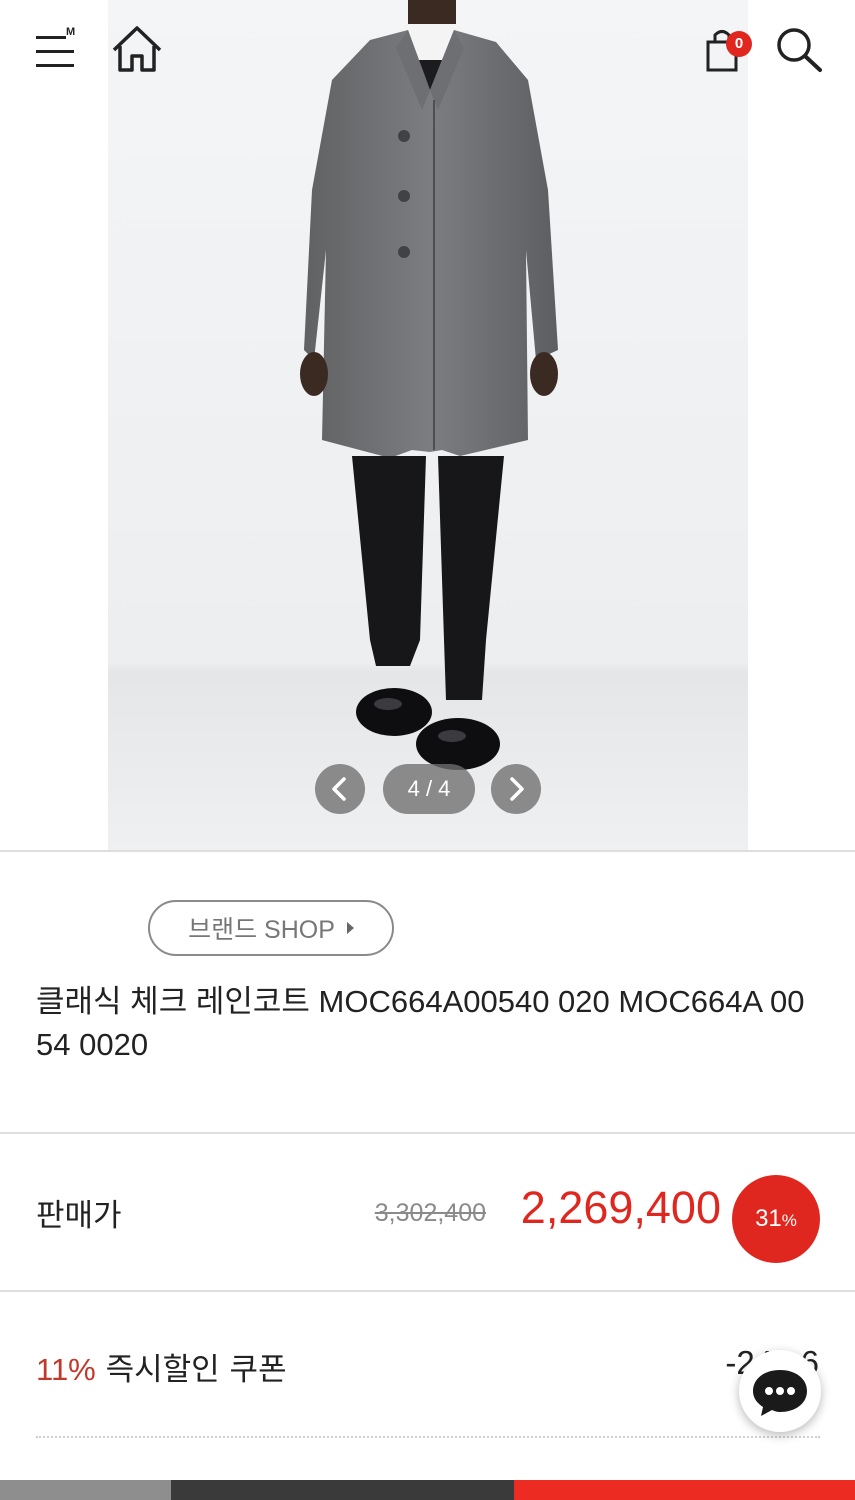  I want to click on sale-price: 2,269,400, so click(620, 1207).